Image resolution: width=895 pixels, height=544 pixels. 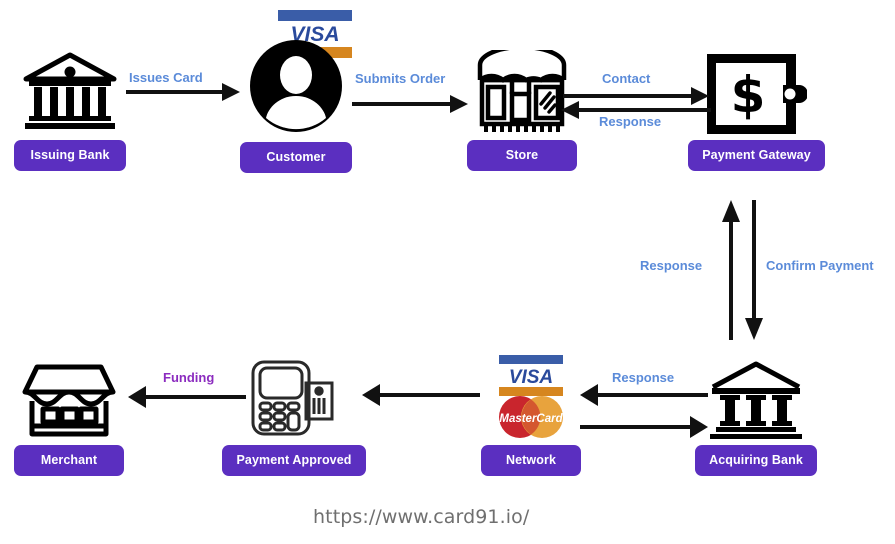 What do you see at coordinates (400, 78) in the screenshot?
I see `label-submits-order: Submits Order` at bounding box center [400, 78].